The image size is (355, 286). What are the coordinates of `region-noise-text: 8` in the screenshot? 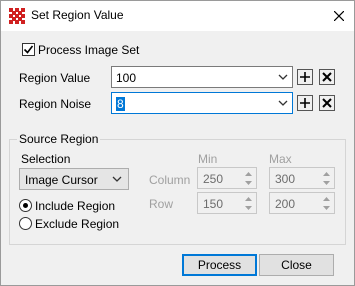 It's located at (120, 104).